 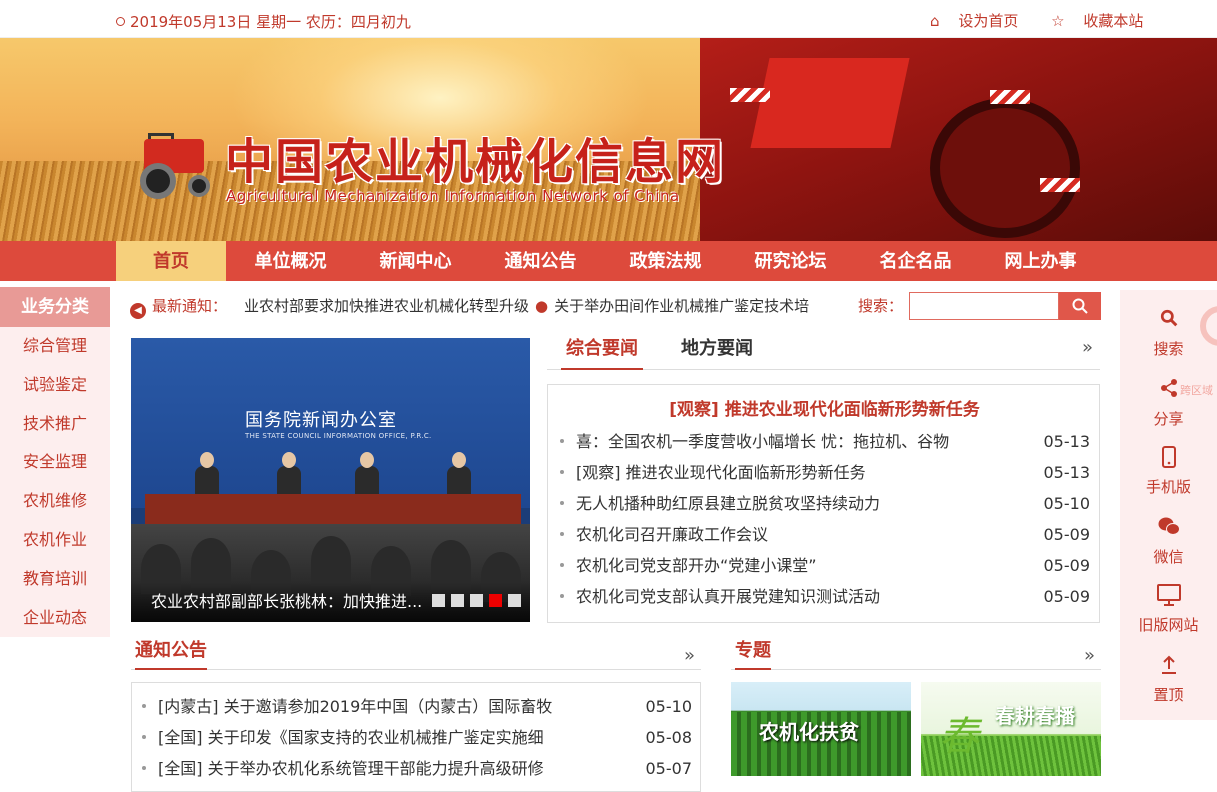 I want to click on sidebar-item-5: 农机作业, so click(x=55, y=540).